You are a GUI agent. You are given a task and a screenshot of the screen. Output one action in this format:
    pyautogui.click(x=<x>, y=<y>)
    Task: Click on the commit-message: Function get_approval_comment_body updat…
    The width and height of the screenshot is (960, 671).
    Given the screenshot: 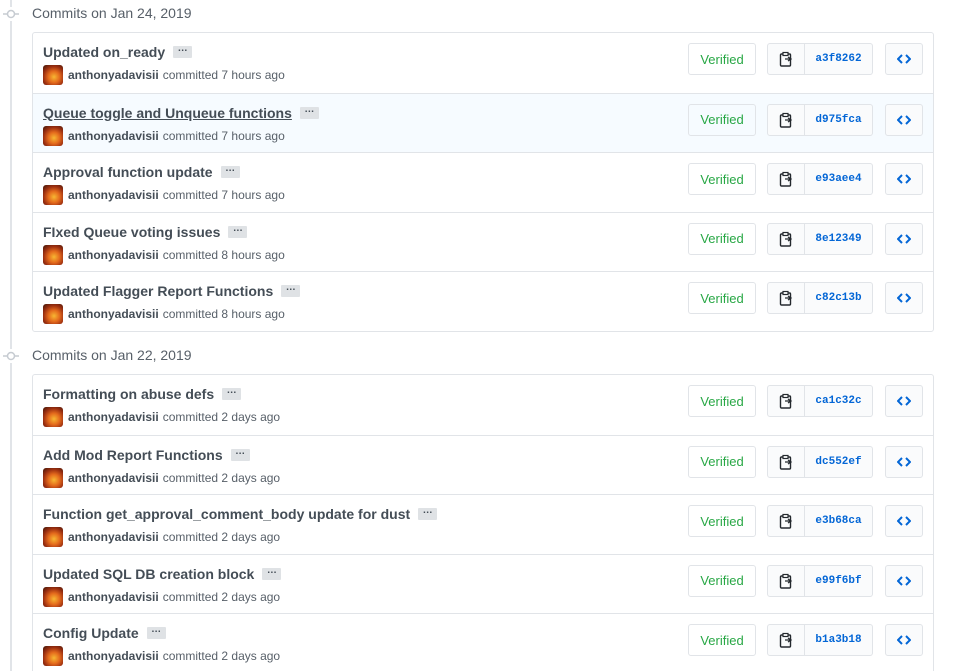 What is the action you would take?
    pyautogui.click(x=226, y=514)
    